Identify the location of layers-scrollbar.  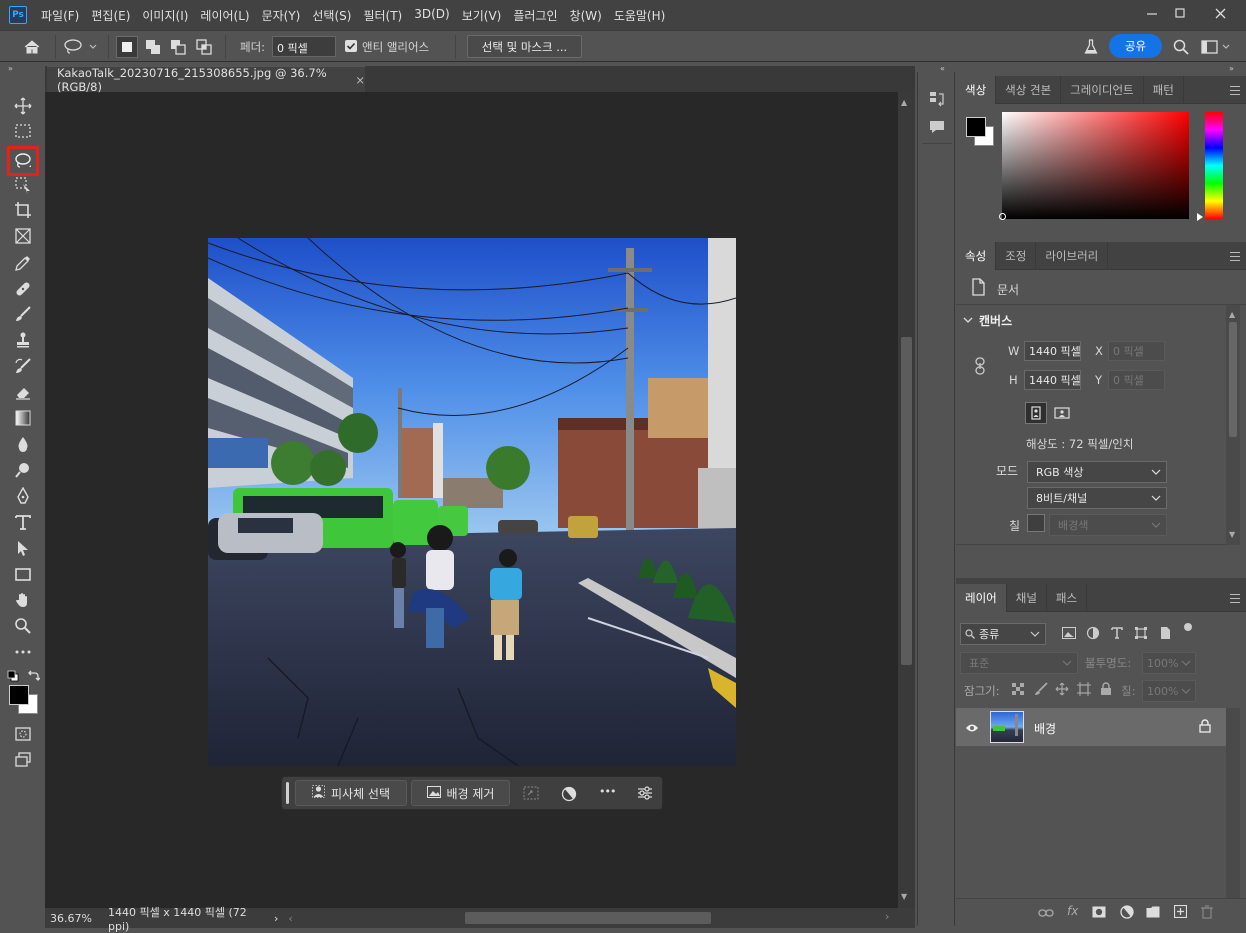
(1233, 803).